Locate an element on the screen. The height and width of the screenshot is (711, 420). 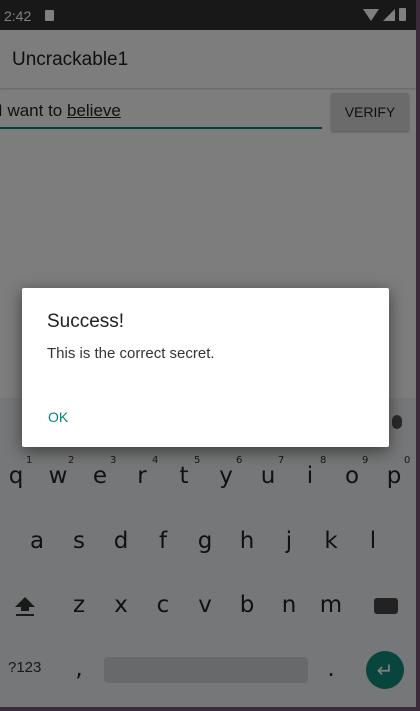
ok-button: OK is located at coordinates (58, 417).